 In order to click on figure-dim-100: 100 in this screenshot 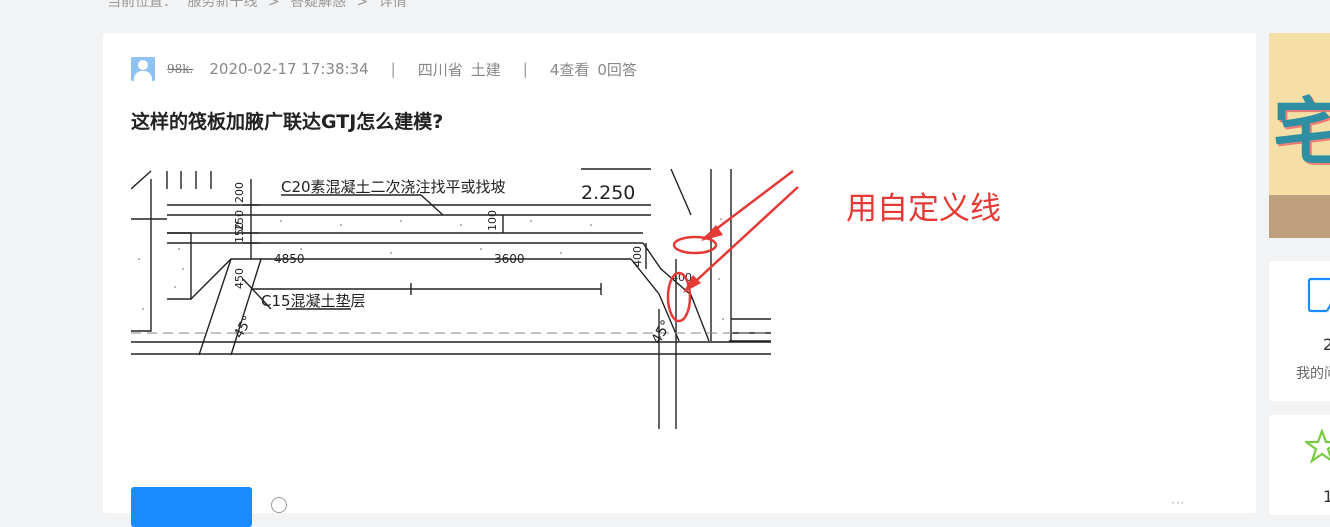, I will do `click(492, 220)`.